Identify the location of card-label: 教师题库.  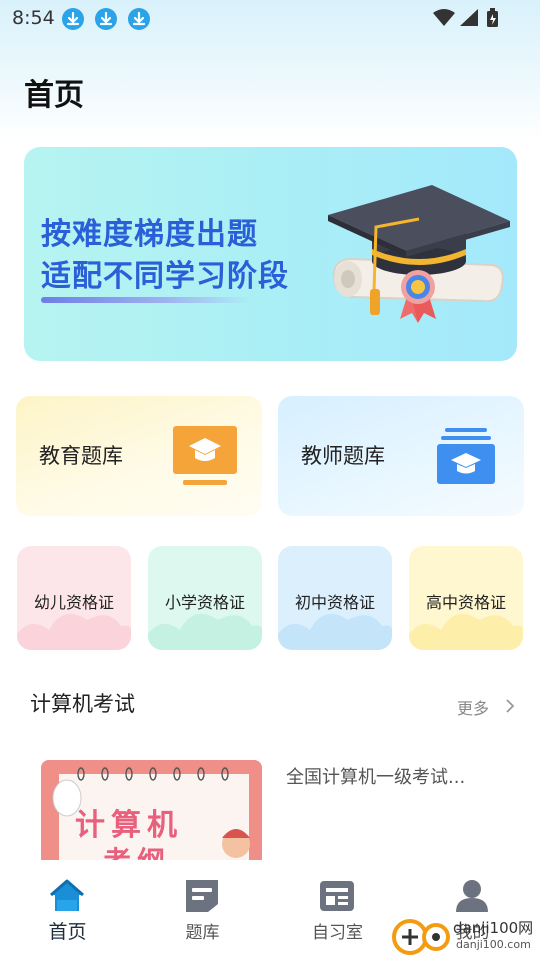
(343, 456).